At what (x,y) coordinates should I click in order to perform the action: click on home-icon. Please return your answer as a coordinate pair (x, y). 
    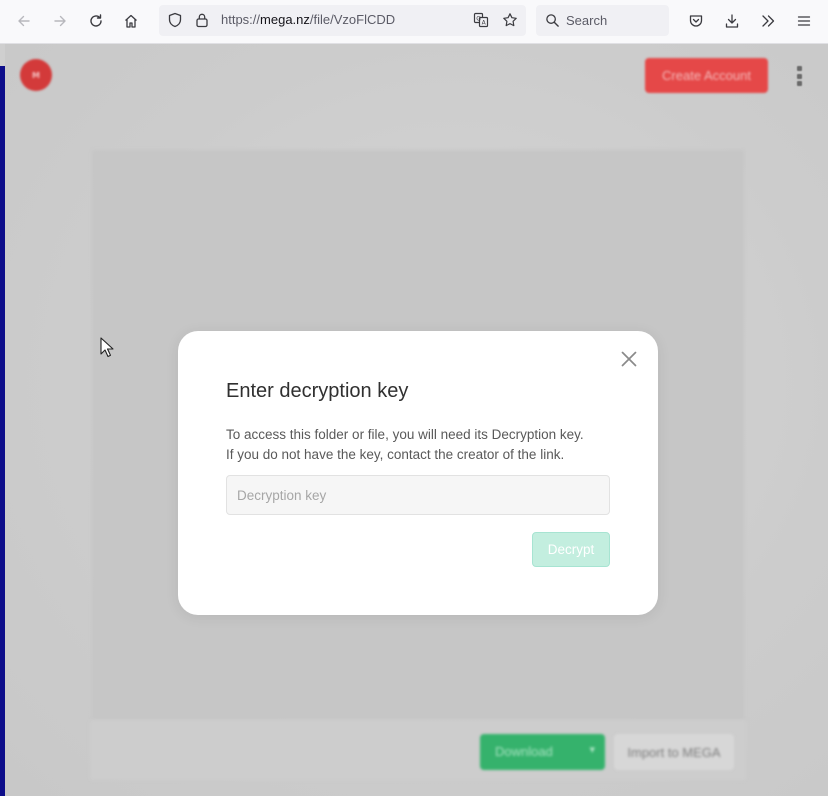
    Looking at the image, I should click on (131, 21).